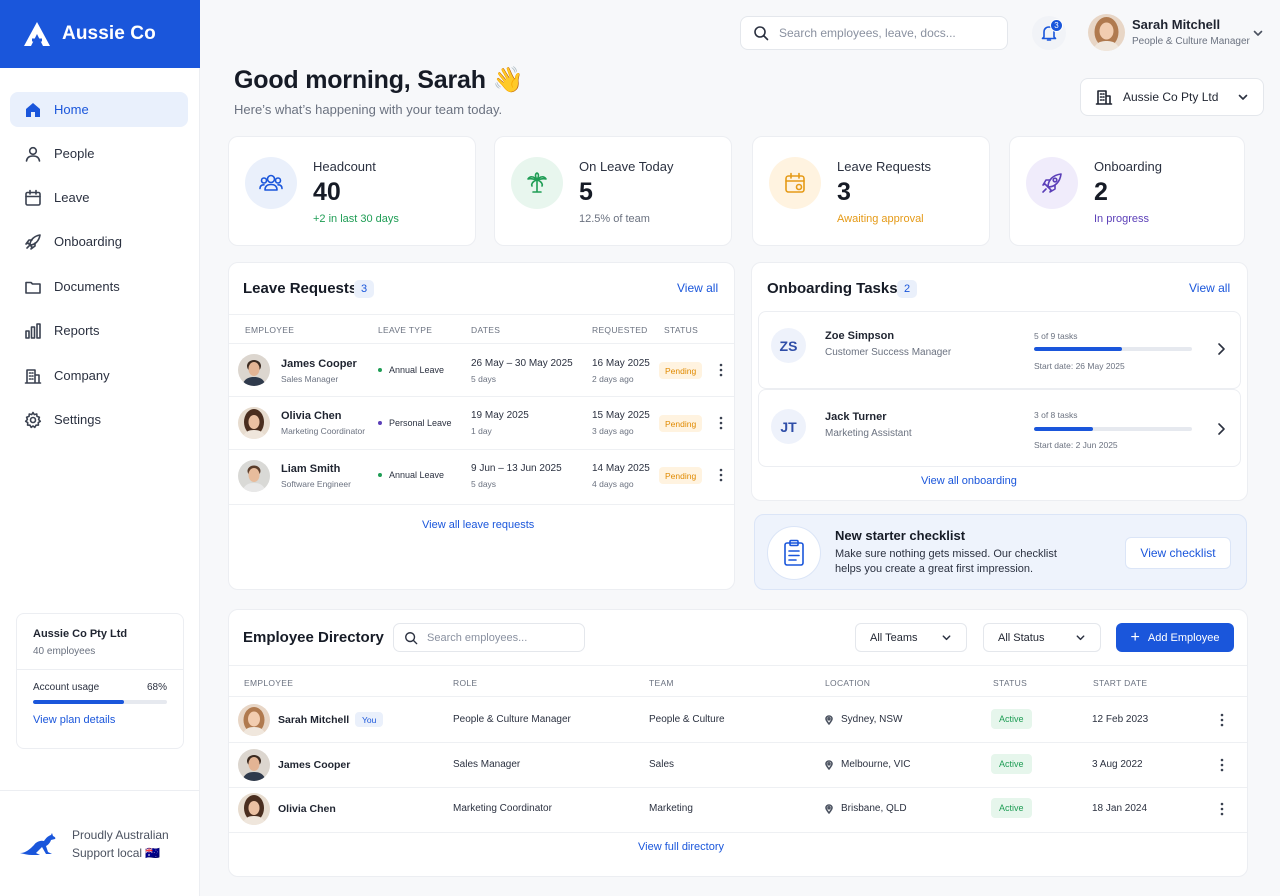  Describe the element at coordinates (867, 764) in the screenshot. I see `employee-location: Melbourne, VIC` at that location.